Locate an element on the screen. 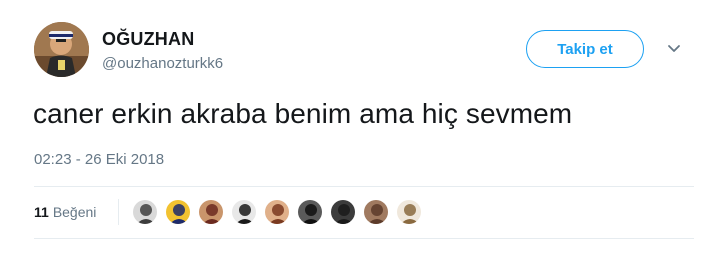 The height and width of the screenshot is (253, 728). like-count-number: 11 is located at coordinates (41, 212).